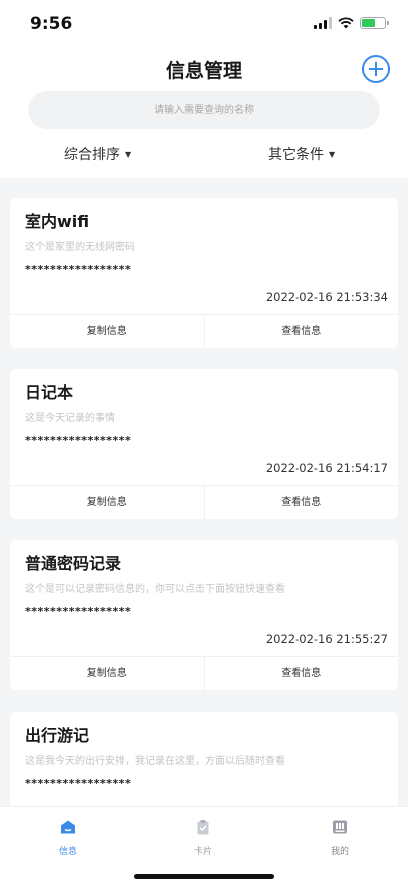 This screenshot has width=408, height=890. Describe the element at coordinates (340, 827) in the screenshot. I see `profile-icon` at that location.